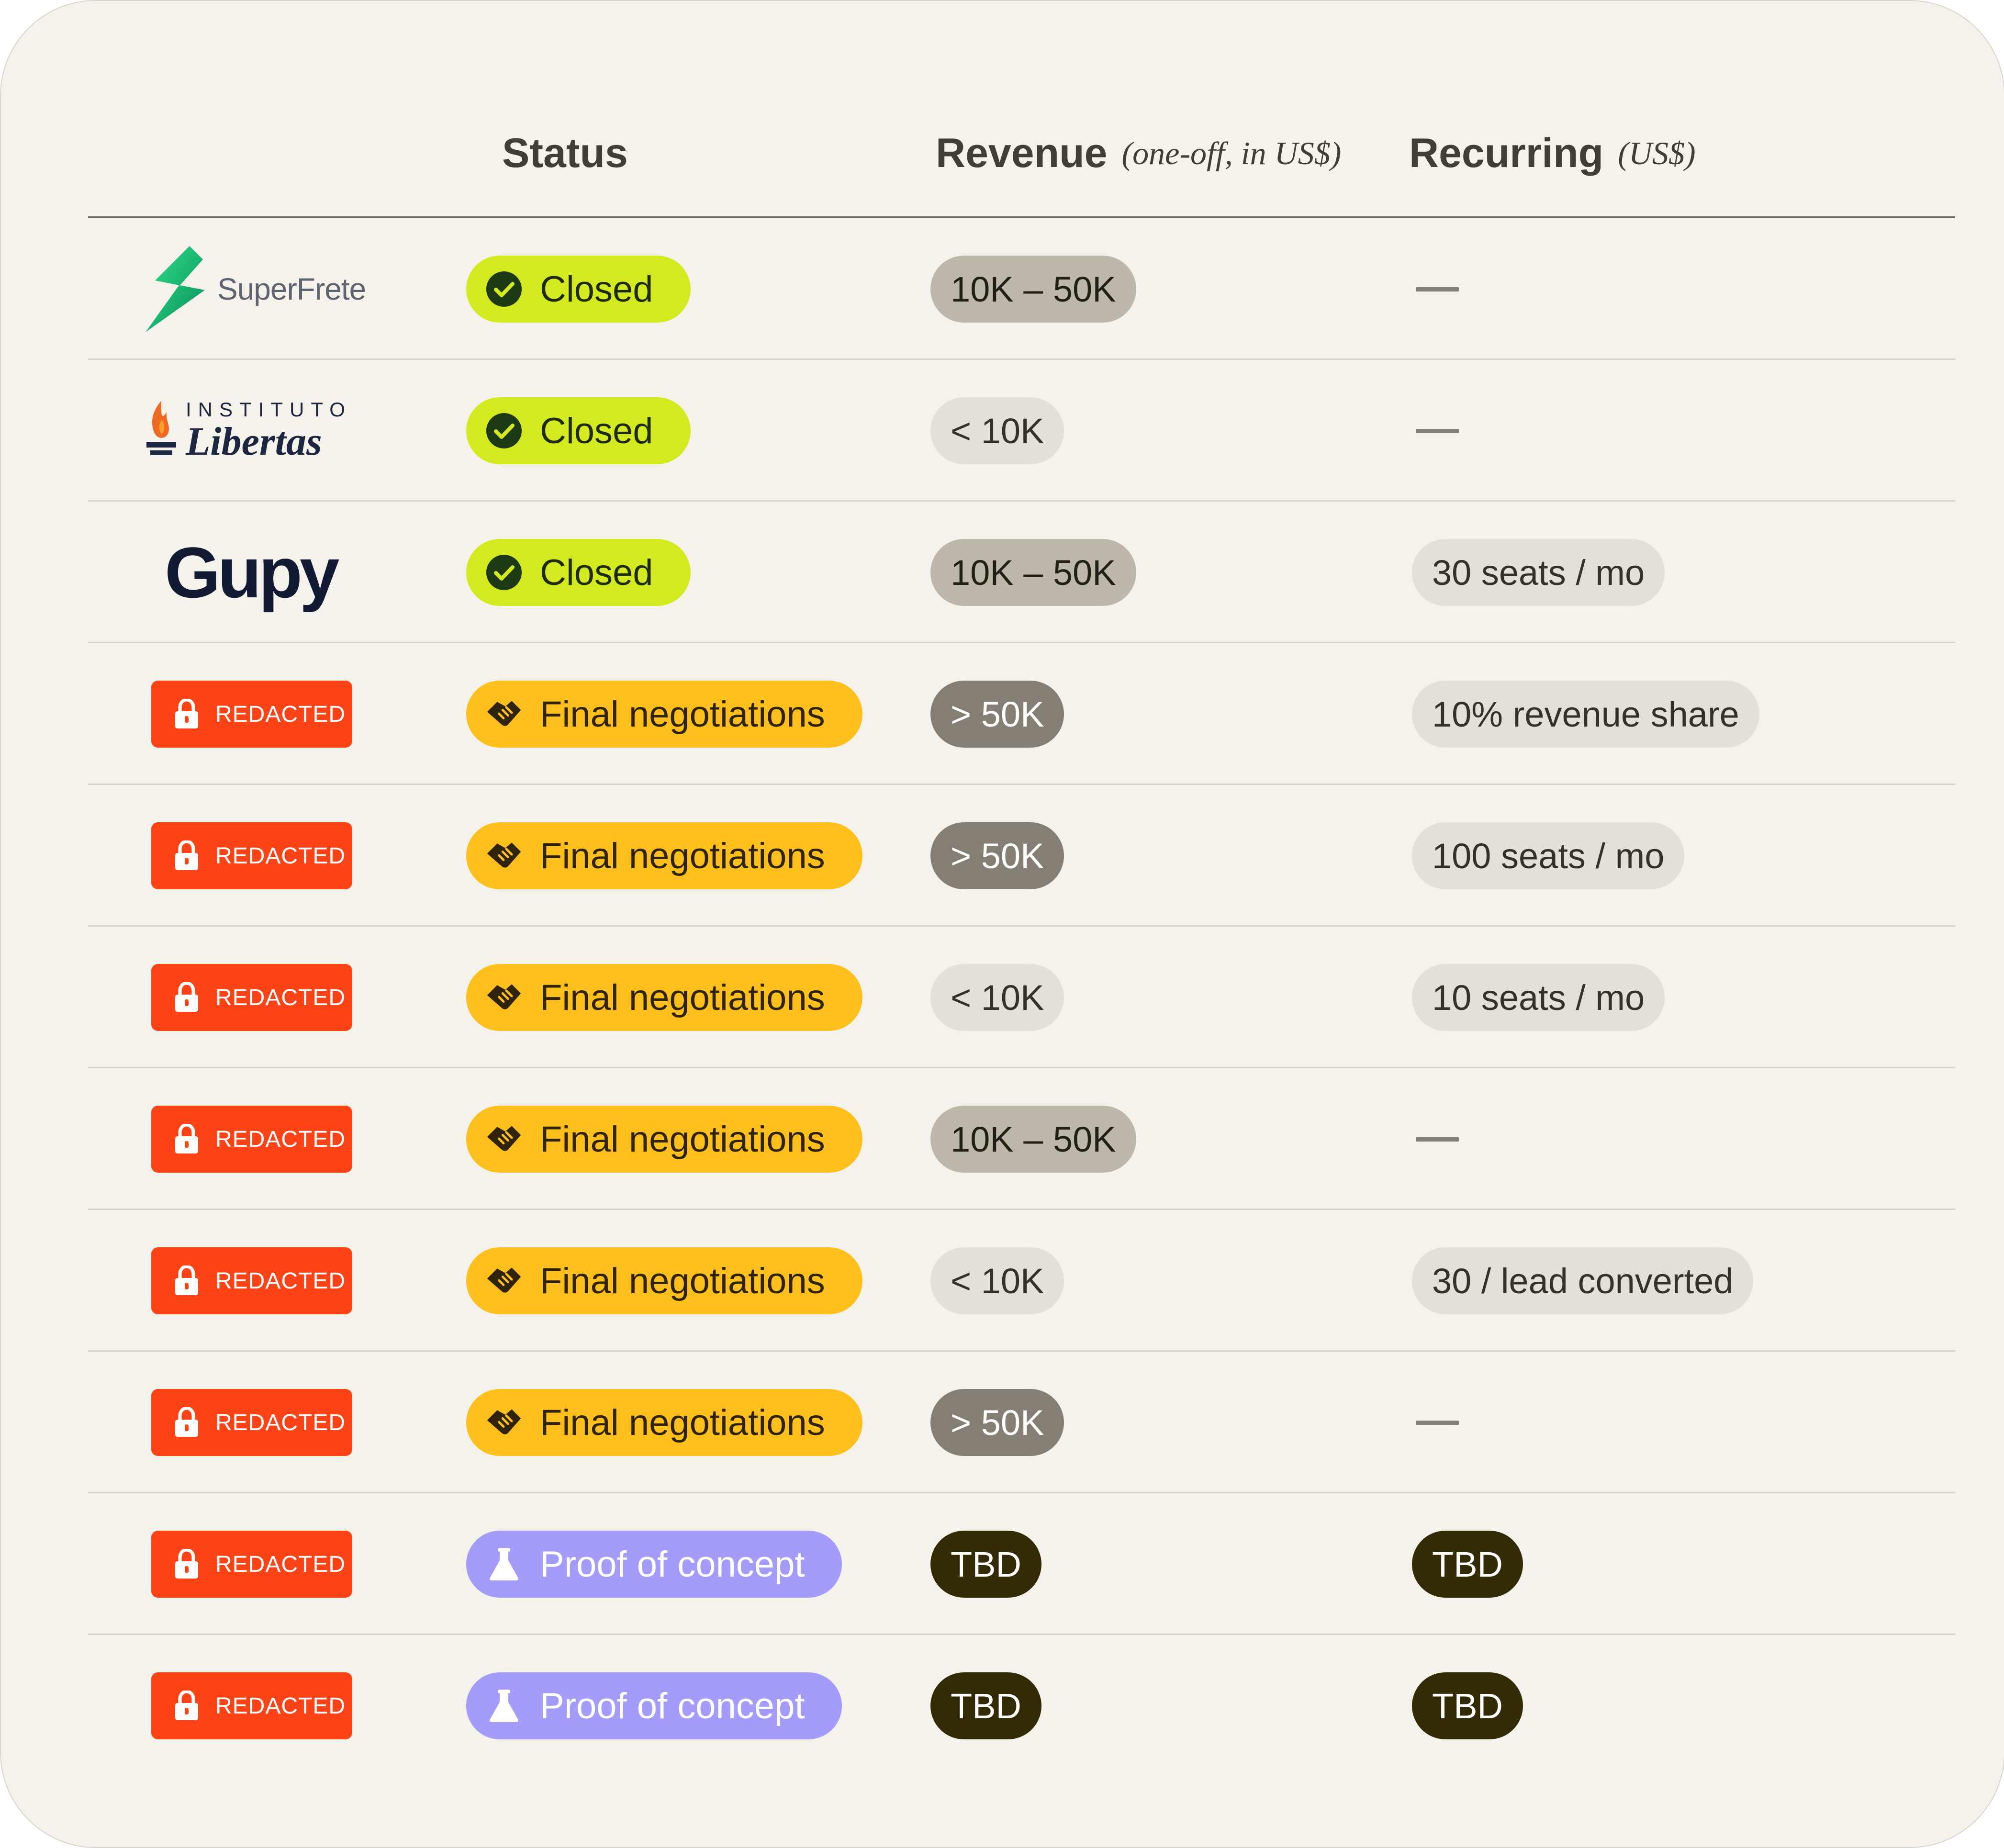 This screenshot has width=2004, height=1848. What do you see at coordinates (256, 289) in the screenshot?
I see `superfrete-logo: SuperFrete` at bounding box center [256, 289].